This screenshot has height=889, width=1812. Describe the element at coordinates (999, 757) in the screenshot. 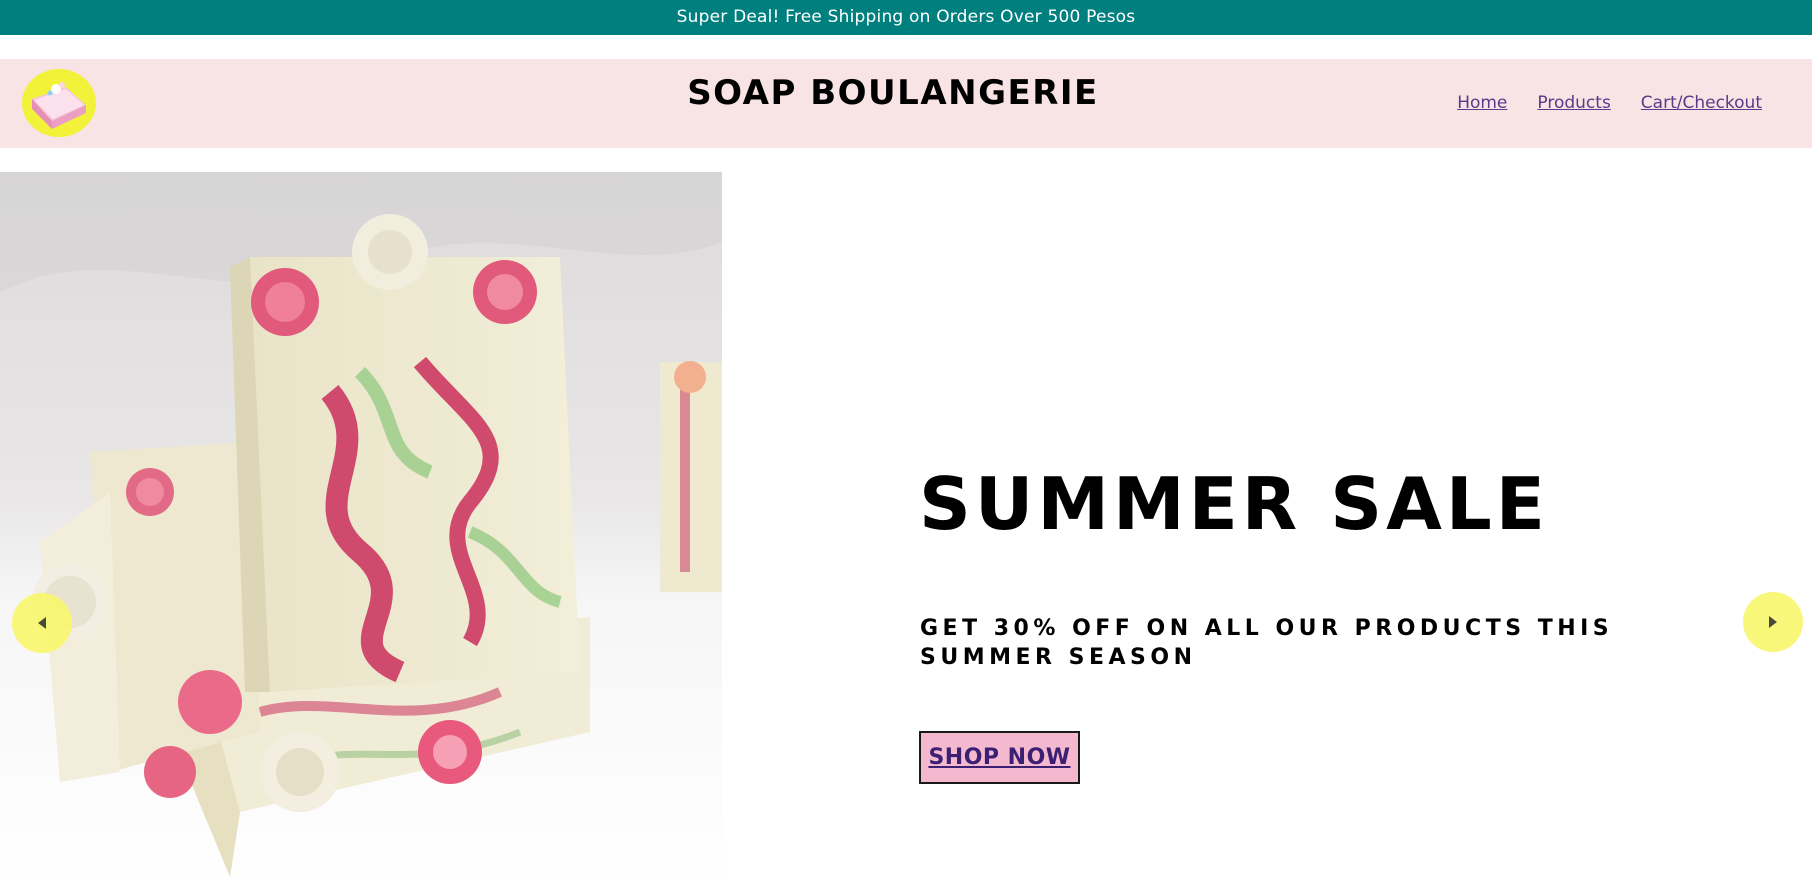

I see `shop-now-button: SHOP NOW` at that location.